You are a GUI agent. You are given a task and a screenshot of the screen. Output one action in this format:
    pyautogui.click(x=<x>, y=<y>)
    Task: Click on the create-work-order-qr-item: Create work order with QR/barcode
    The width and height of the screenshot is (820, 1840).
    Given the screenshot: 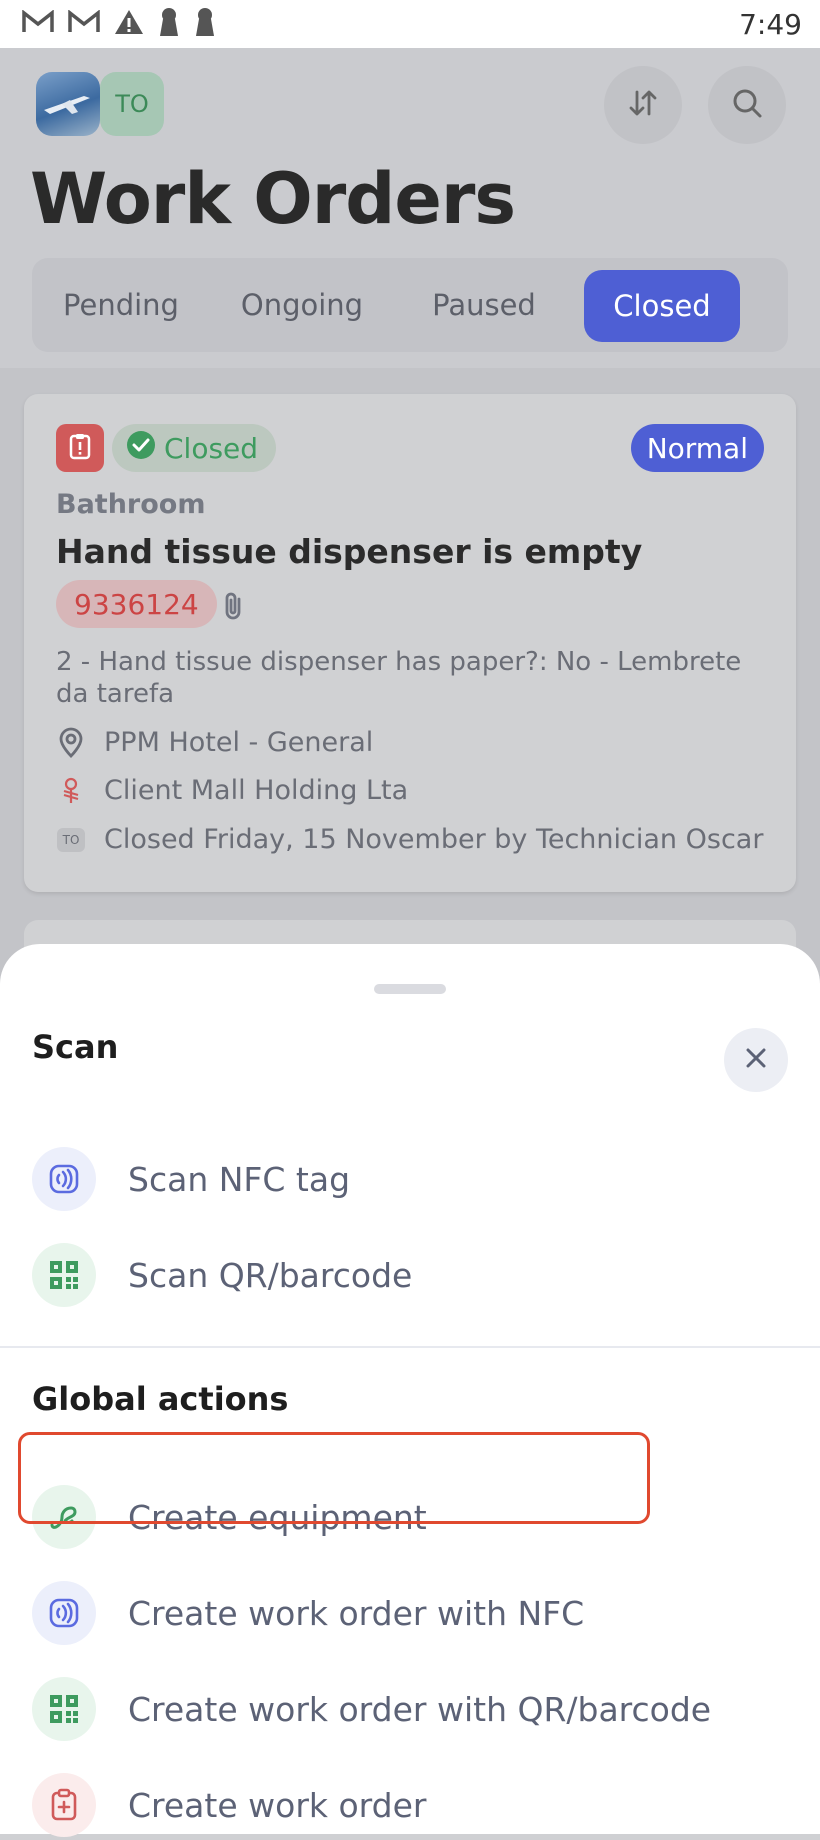 What is the action you would take?
    pyautogui.click(x=412, y=1709)
    